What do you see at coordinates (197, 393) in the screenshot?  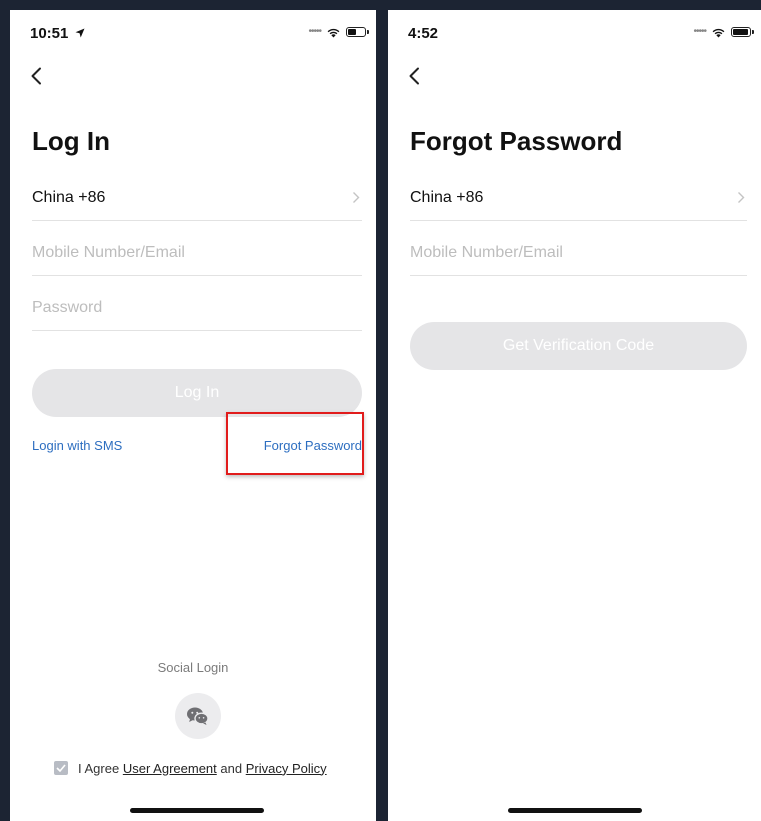 I see `login-button: Log In` at bounding box center [197, 393].